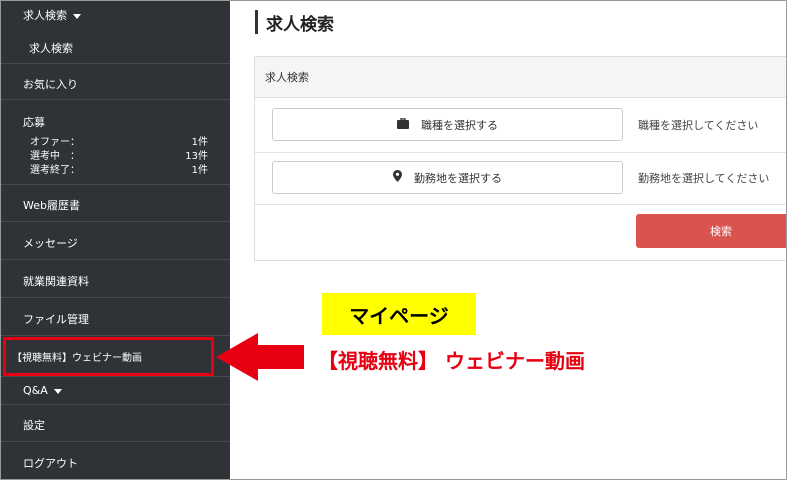 This screenshot has height=480, width=787. I want to click on map-pin-icon, so click(397, 177).